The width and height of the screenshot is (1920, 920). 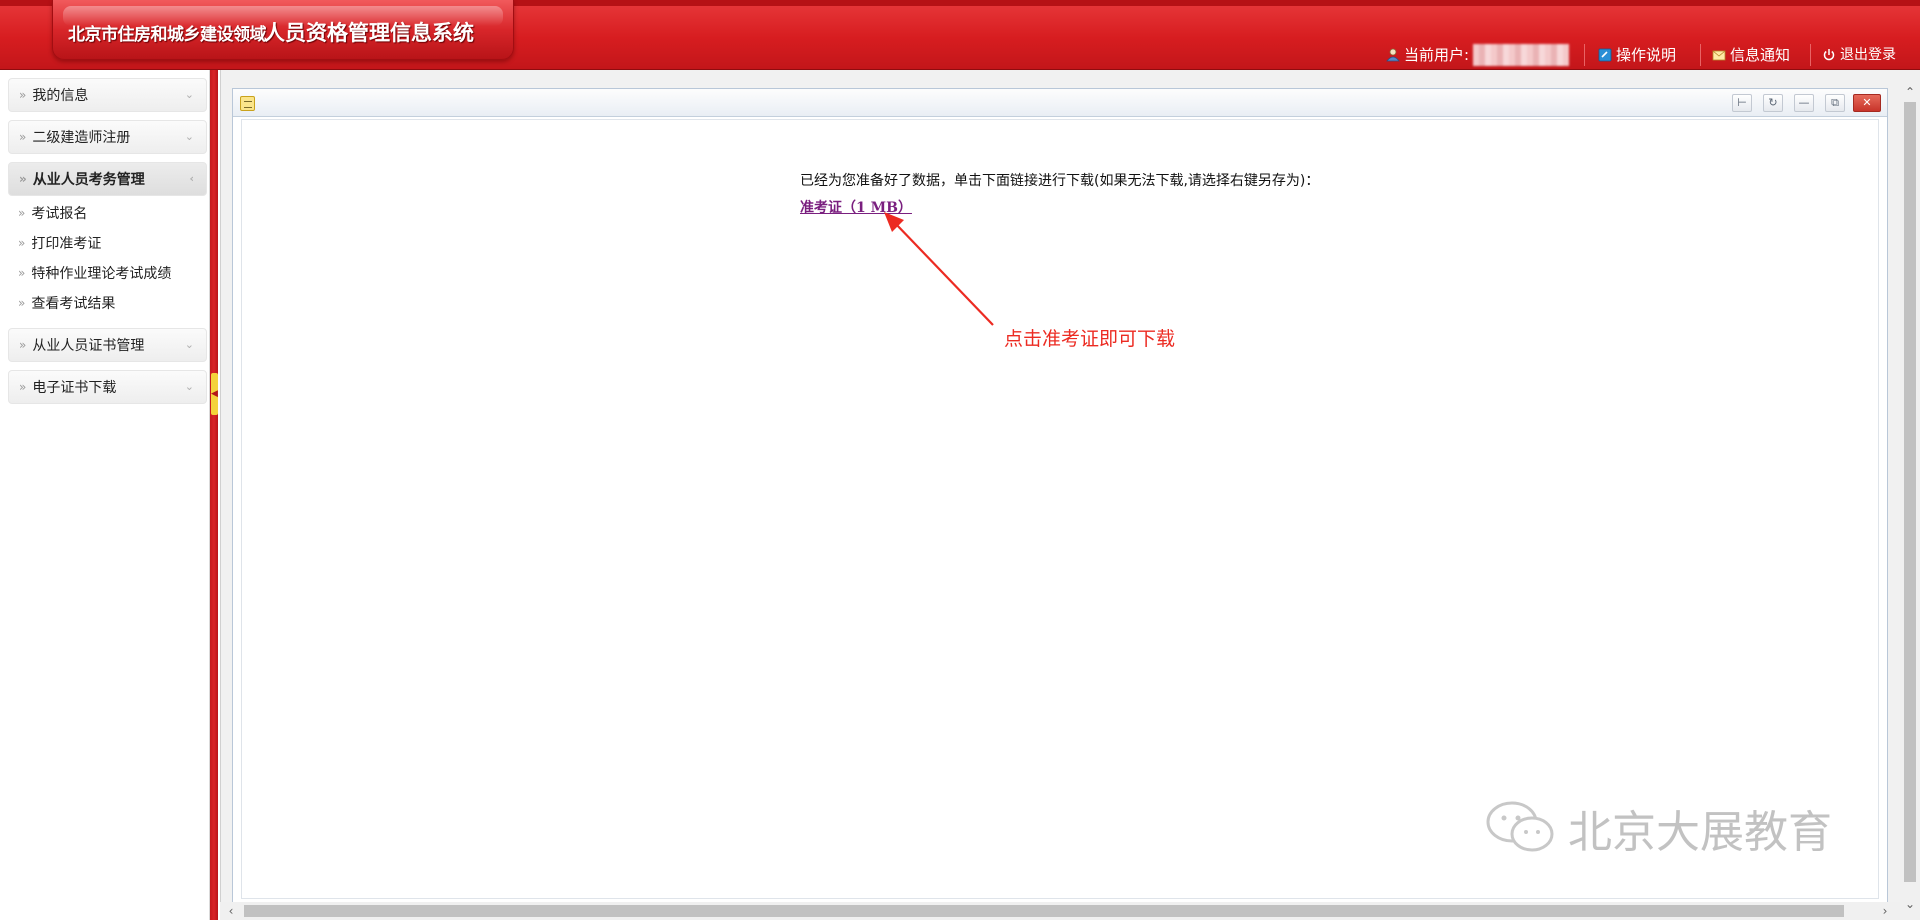 What do you see at coordinates (247, 103) in the screenshot?
I see `notepad-icon` at bounding box center [247, 103].